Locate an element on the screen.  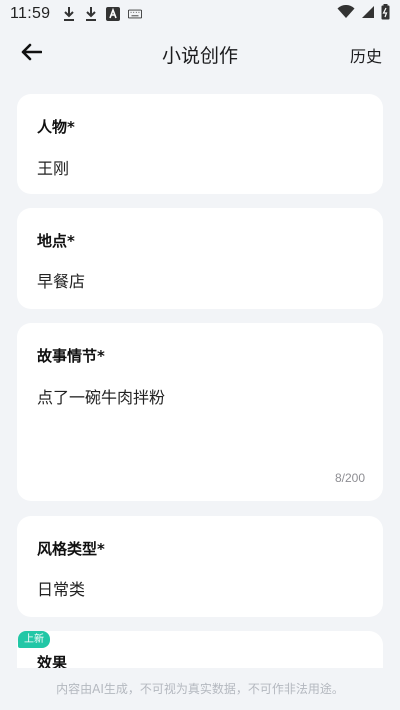
location-field: 早餐店 is located at coordinates (197, 280).